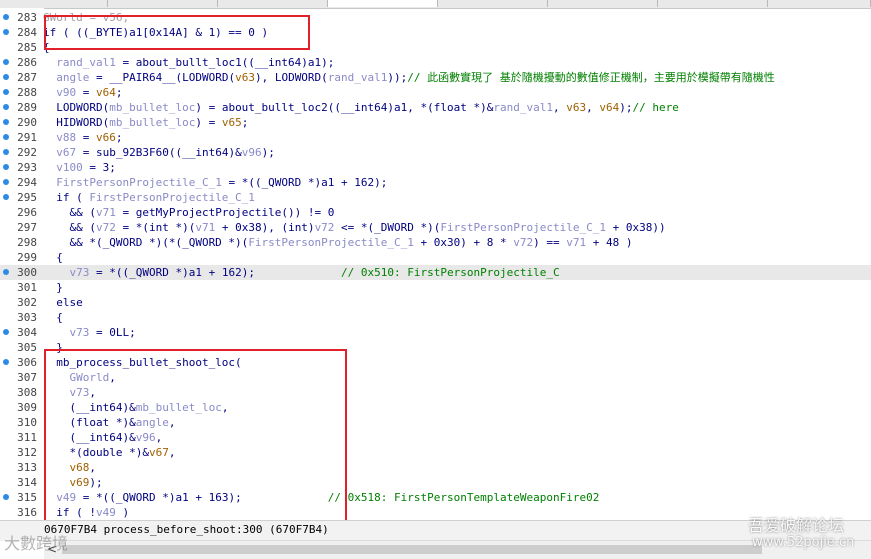 The height and width of the screenshot is (559, 871). I want to click on code-text: v73 = 0LL;, so click(89, 332).